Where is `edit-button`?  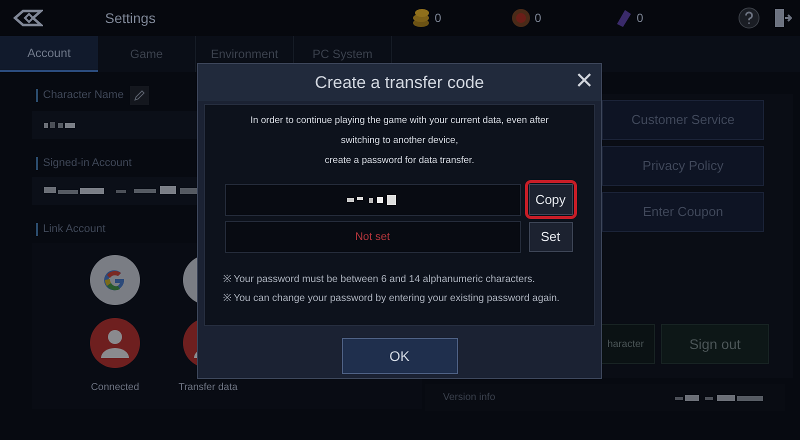 edit-button is located at coordinates (139, 95).